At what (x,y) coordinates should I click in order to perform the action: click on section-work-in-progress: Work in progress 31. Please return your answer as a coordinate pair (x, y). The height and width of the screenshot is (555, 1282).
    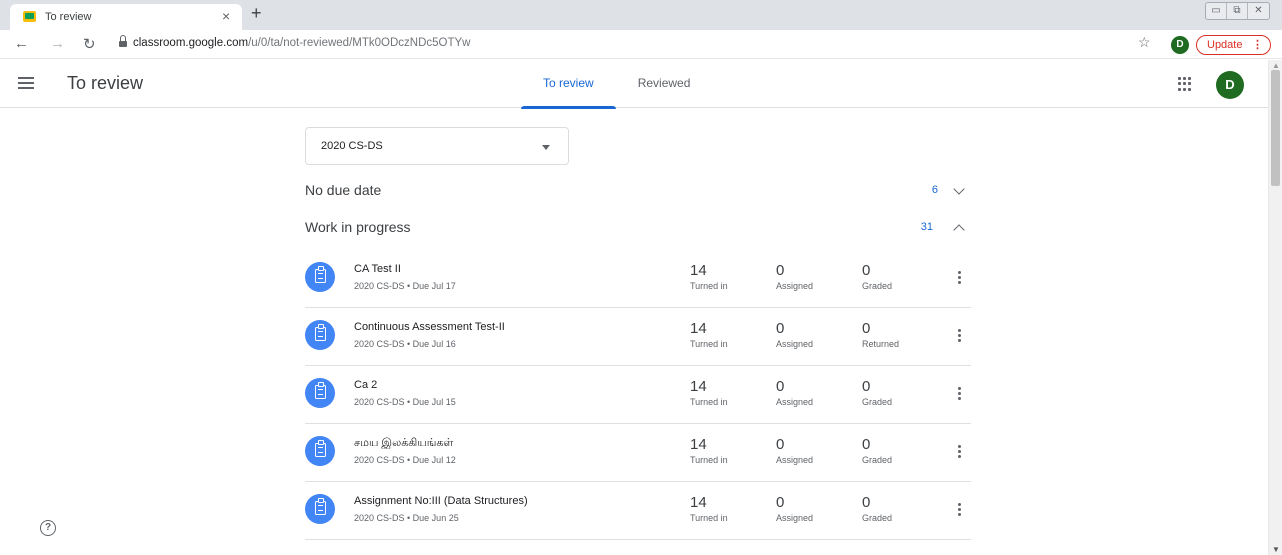
    Looking at the image, I should click on (638, 232).